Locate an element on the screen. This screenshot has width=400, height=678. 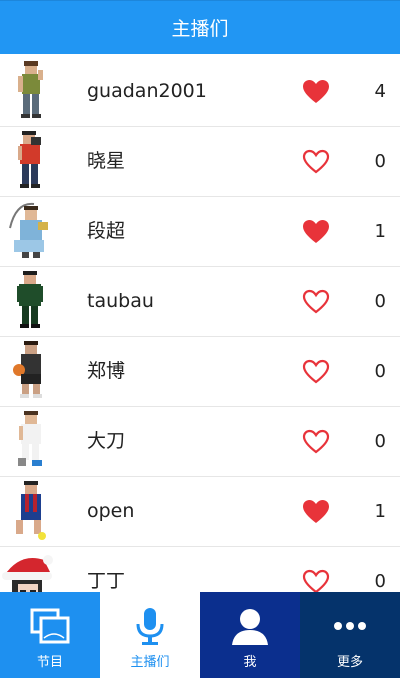
microphone-icon is located at coordinates (150, 626).